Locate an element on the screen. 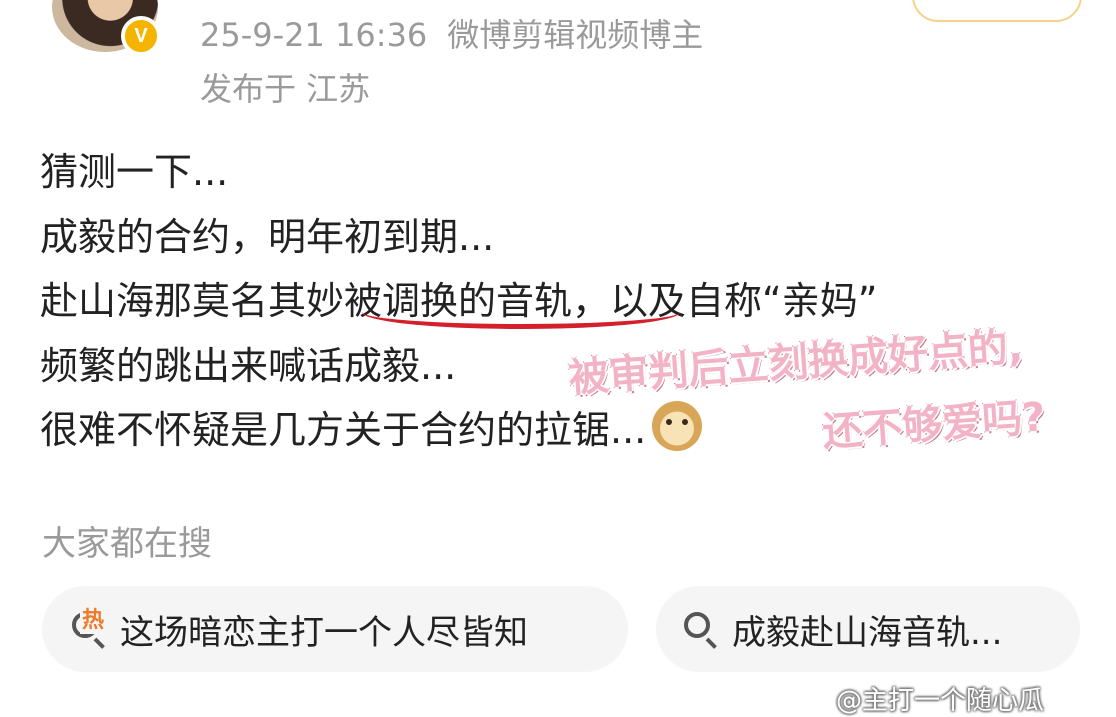 This screenshot has height=717, width=1116. post-timestamp: 25-9-21 16:36 is located at coordinates (314, 35).